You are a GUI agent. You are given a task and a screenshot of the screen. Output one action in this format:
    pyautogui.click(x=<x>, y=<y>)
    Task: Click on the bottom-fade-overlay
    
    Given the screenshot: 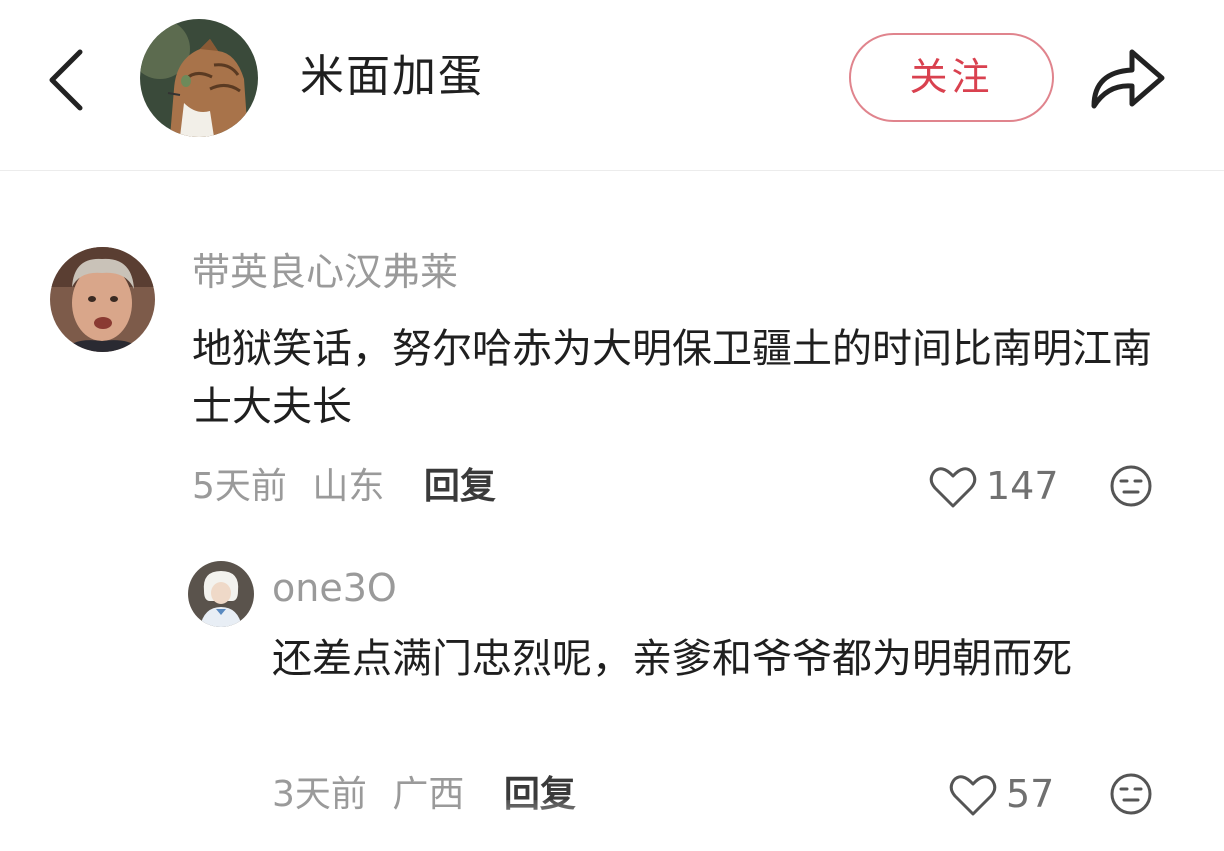 What is the action you would take?
    pyautogui.click(x=610, y=825)
    